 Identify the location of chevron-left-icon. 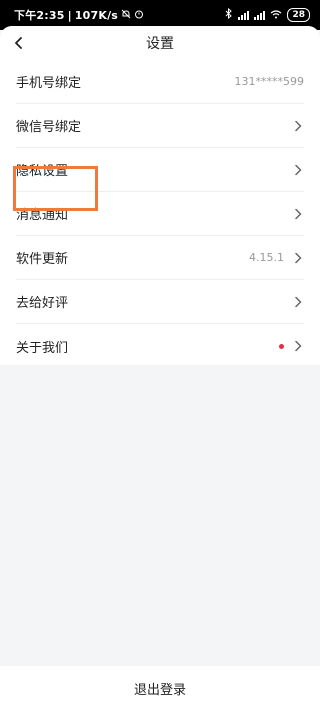
(18, 43).